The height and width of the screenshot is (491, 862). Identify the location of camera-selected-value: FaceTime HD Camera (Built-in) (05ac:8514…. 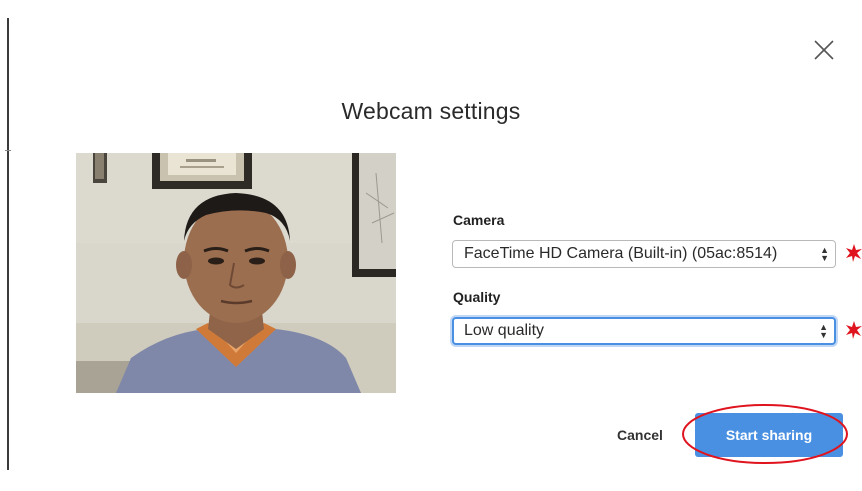
(621, 253).